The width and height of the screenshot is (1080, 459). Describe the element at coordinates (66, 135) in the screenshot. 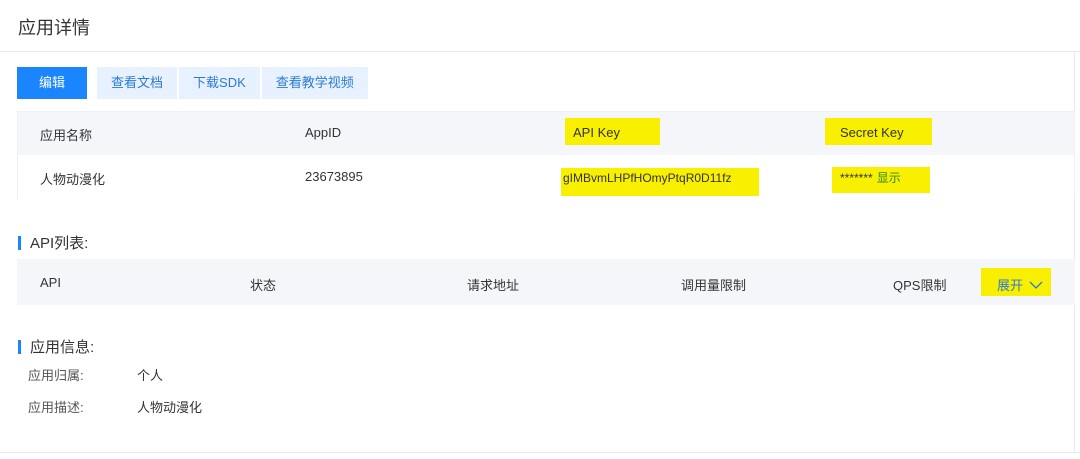

I see `col-app-name: 应用名称` at that location.